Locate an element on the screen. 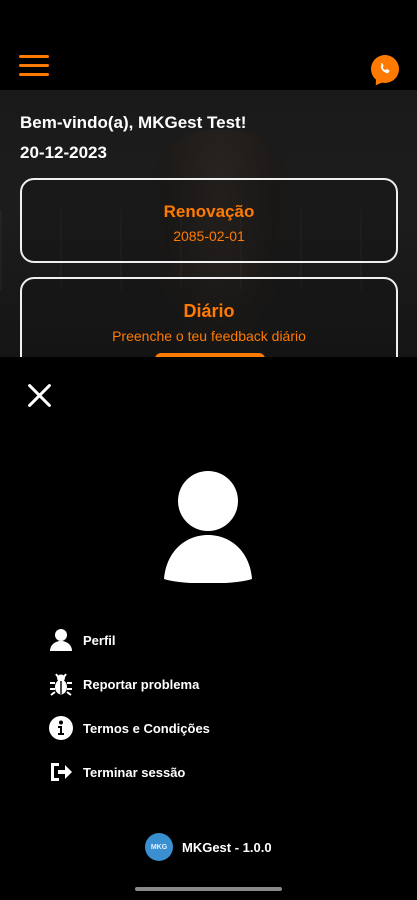  diary-card-title: Diário is located at coordinates (209, 311).